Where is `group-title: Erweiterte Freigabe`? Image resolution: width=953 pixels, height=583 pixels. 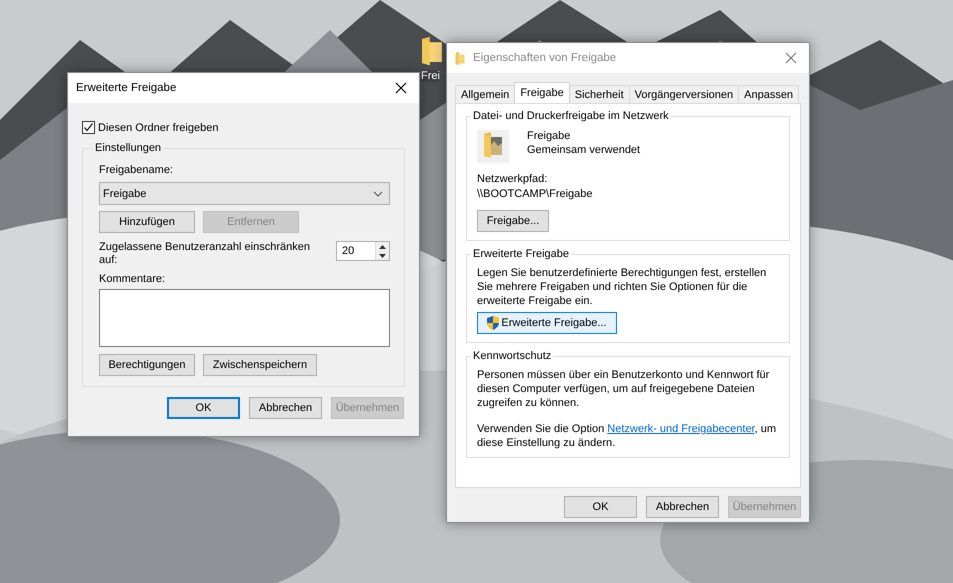
group-title: Erweiterte Freigabe is located at coordinates (521, 254).